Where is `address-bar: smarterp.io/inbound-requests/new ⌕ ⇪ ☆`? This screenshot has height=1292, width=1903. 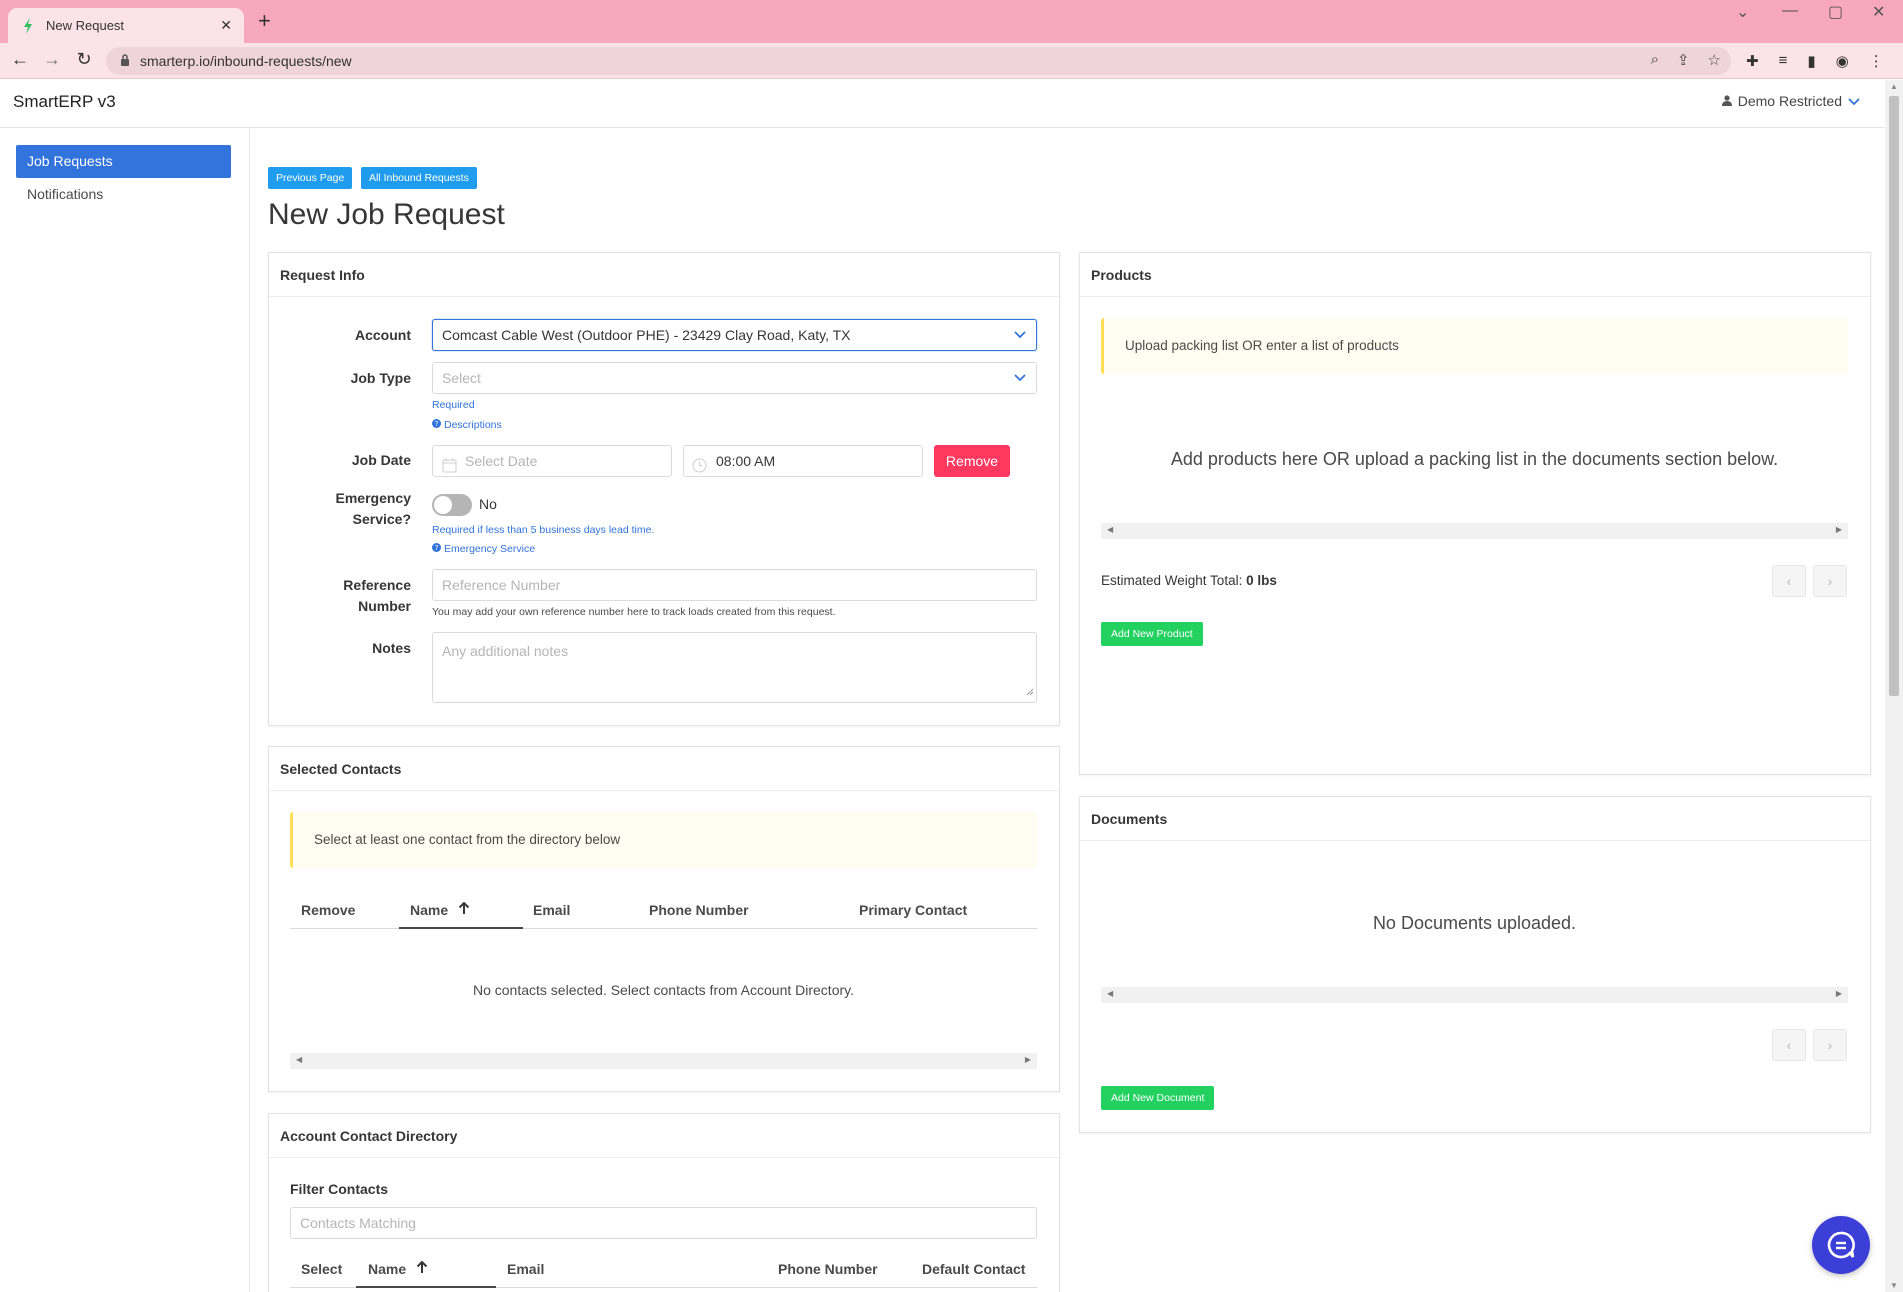
address-bar: smarterp.io/inbound-requests/new ⌕ ⇪ ☆ is located at coordinates (918, 61).